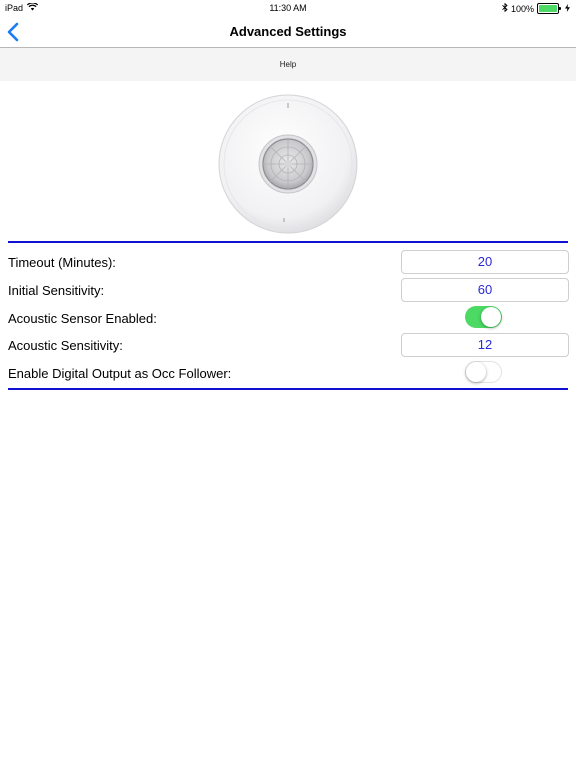 The height and width of the screenshot is (768, 576). Describe the element at coordinates (567, 8) in the screenshot. I see `charging-icon` at that location.